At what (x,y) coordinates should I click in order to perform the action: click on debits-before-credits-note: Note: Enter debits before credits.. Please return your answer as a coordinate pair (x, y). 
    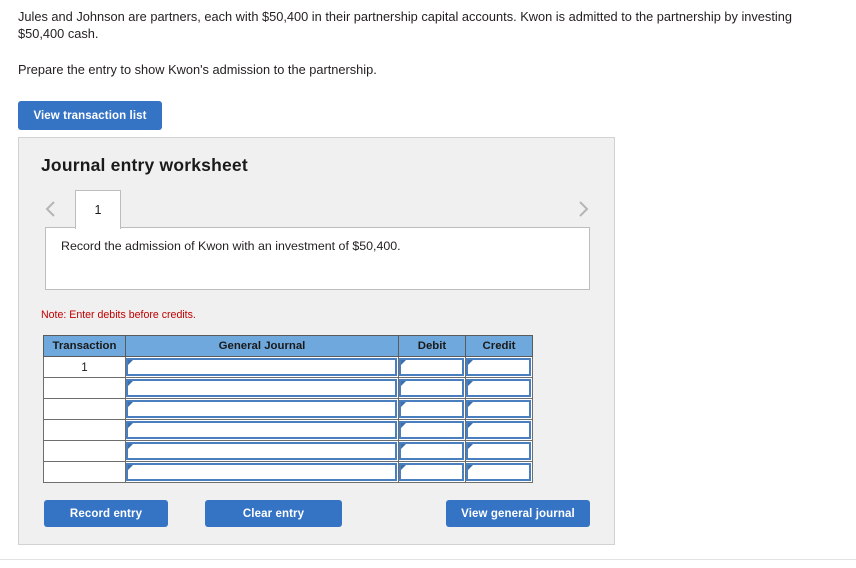
    Looking at the image, I should click on (118, 315).